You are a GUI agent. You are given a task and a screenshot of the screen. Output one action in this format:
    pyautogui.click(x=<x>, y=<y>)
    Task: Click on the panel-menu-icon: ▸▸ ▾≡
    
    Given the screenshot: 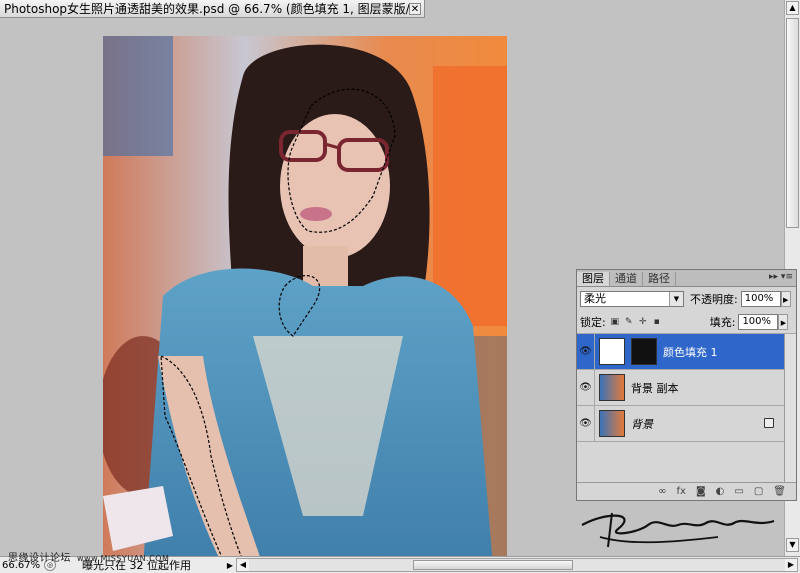 What is the action you would take?
    pyautogui.click(x=781, y=277)
    